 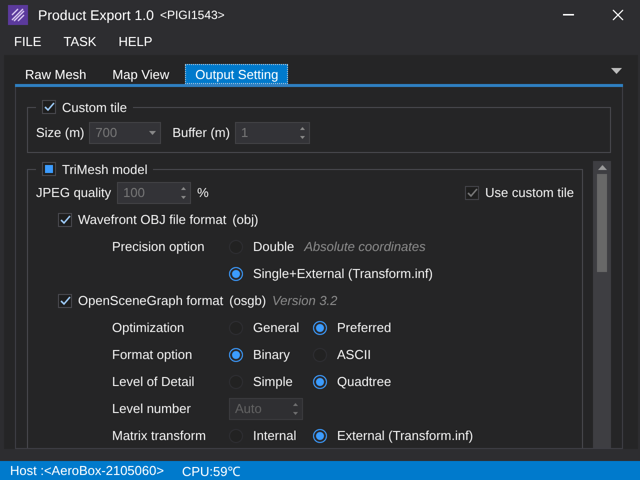 I want to click on close-icon, so click(x=618, y=15).